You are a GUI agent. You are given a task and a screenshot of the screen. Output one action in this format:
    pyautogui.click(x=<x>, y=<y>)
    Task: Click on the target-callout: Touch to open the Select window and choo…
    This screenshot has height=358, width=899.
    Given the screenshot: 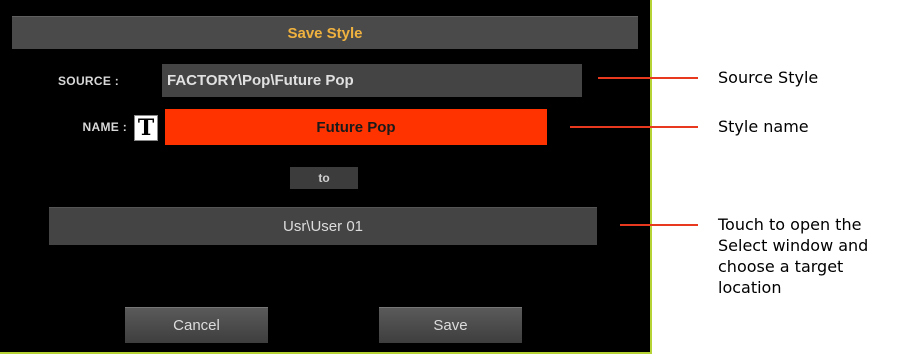 What is the action you would take?
    pyautogui.click(x=793, y=256)
    